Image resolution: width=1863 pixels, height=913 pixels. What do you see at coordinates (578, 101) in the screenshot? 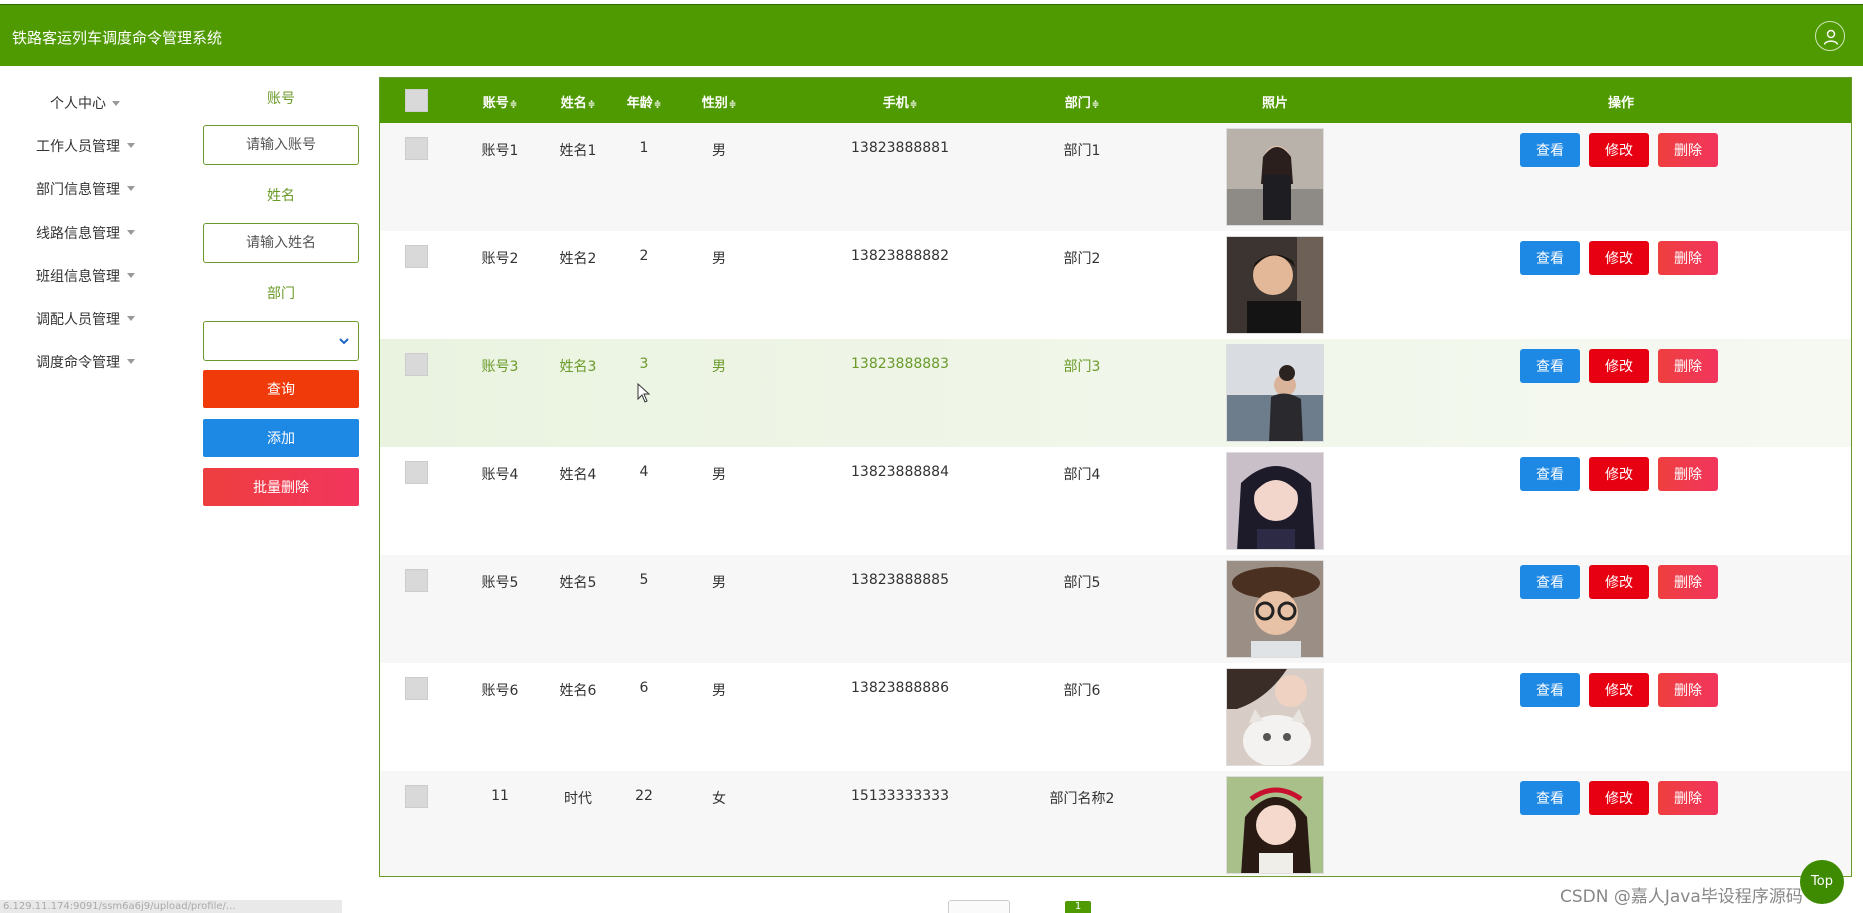
I see `column-header-name: 姓名≑` at bounding box center [578, 101].